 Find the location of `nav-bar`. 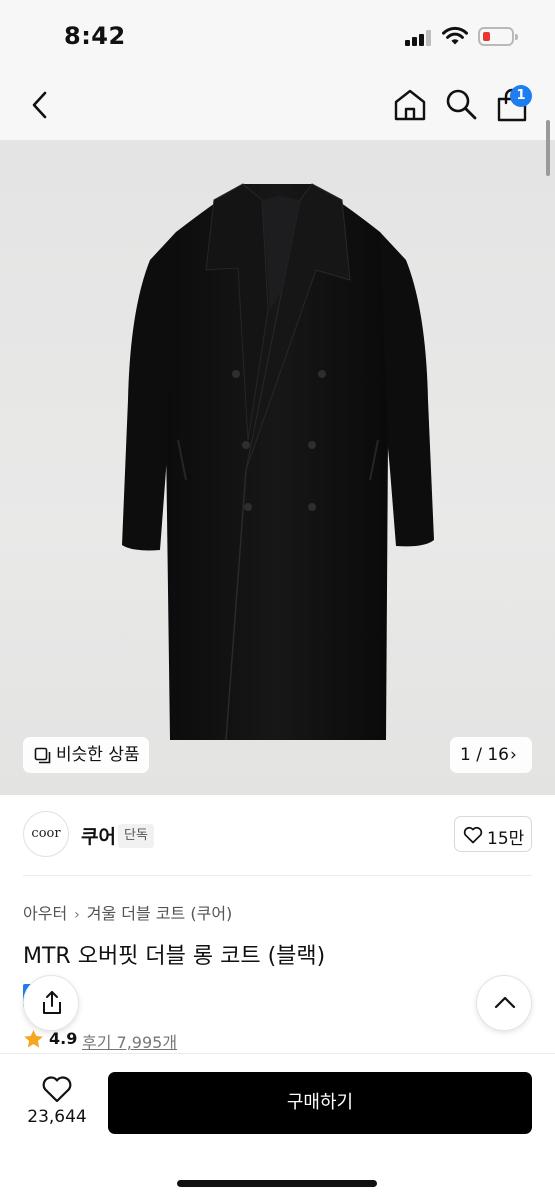

nav-bar is located at coordinates (277, 106).